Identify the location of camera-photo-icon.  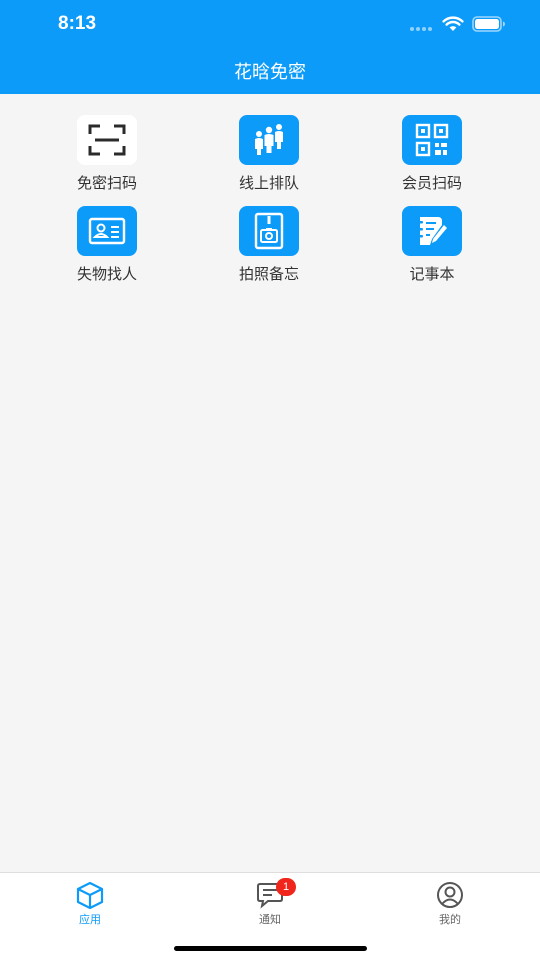
(269, 231).